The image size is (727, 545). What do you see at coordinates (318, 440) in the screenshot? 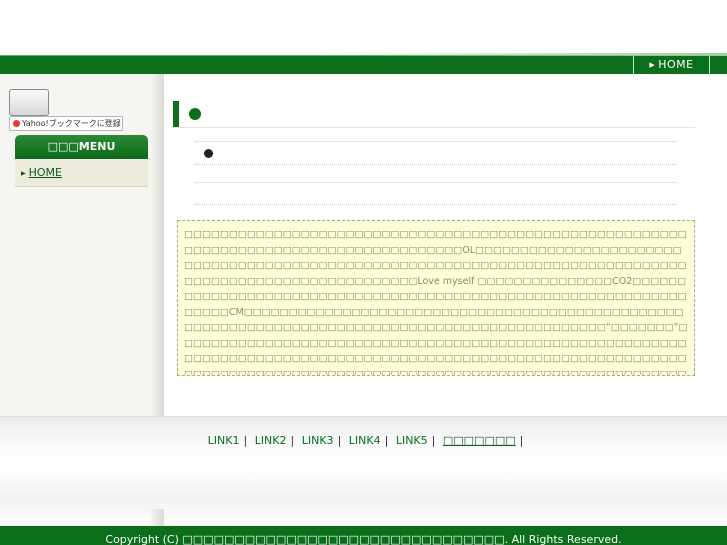
I see `footer-link-3: LINK3` at bounding box center [318, 440].